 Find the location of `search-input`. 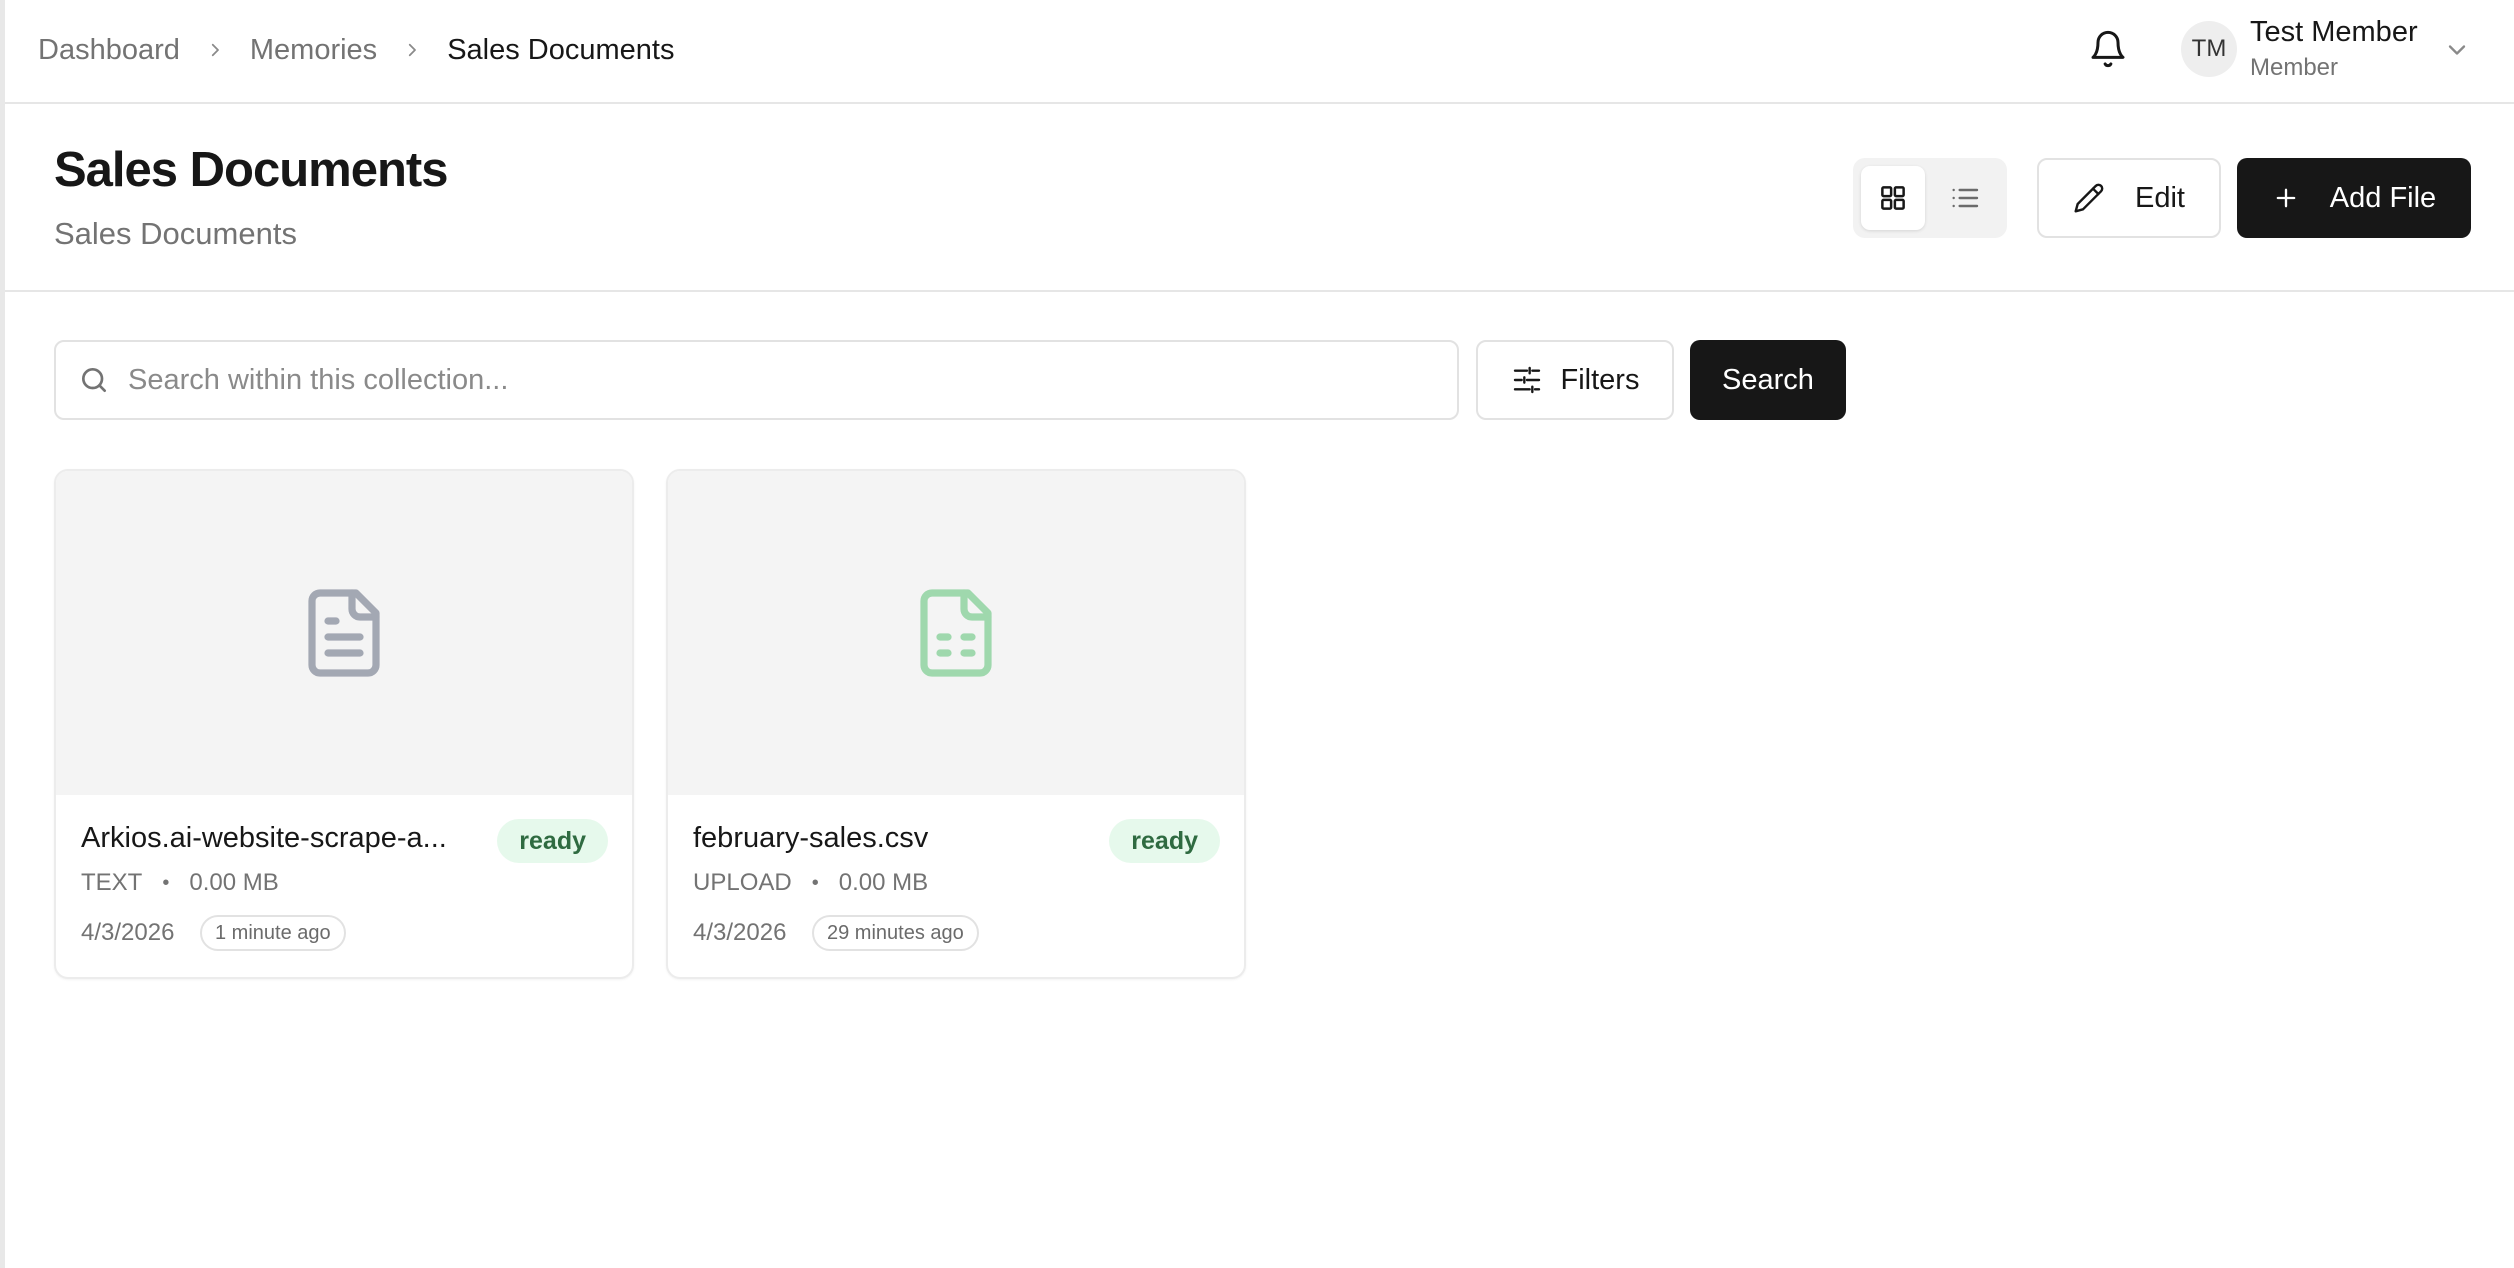

search-input is located at coordinates (783, 380).